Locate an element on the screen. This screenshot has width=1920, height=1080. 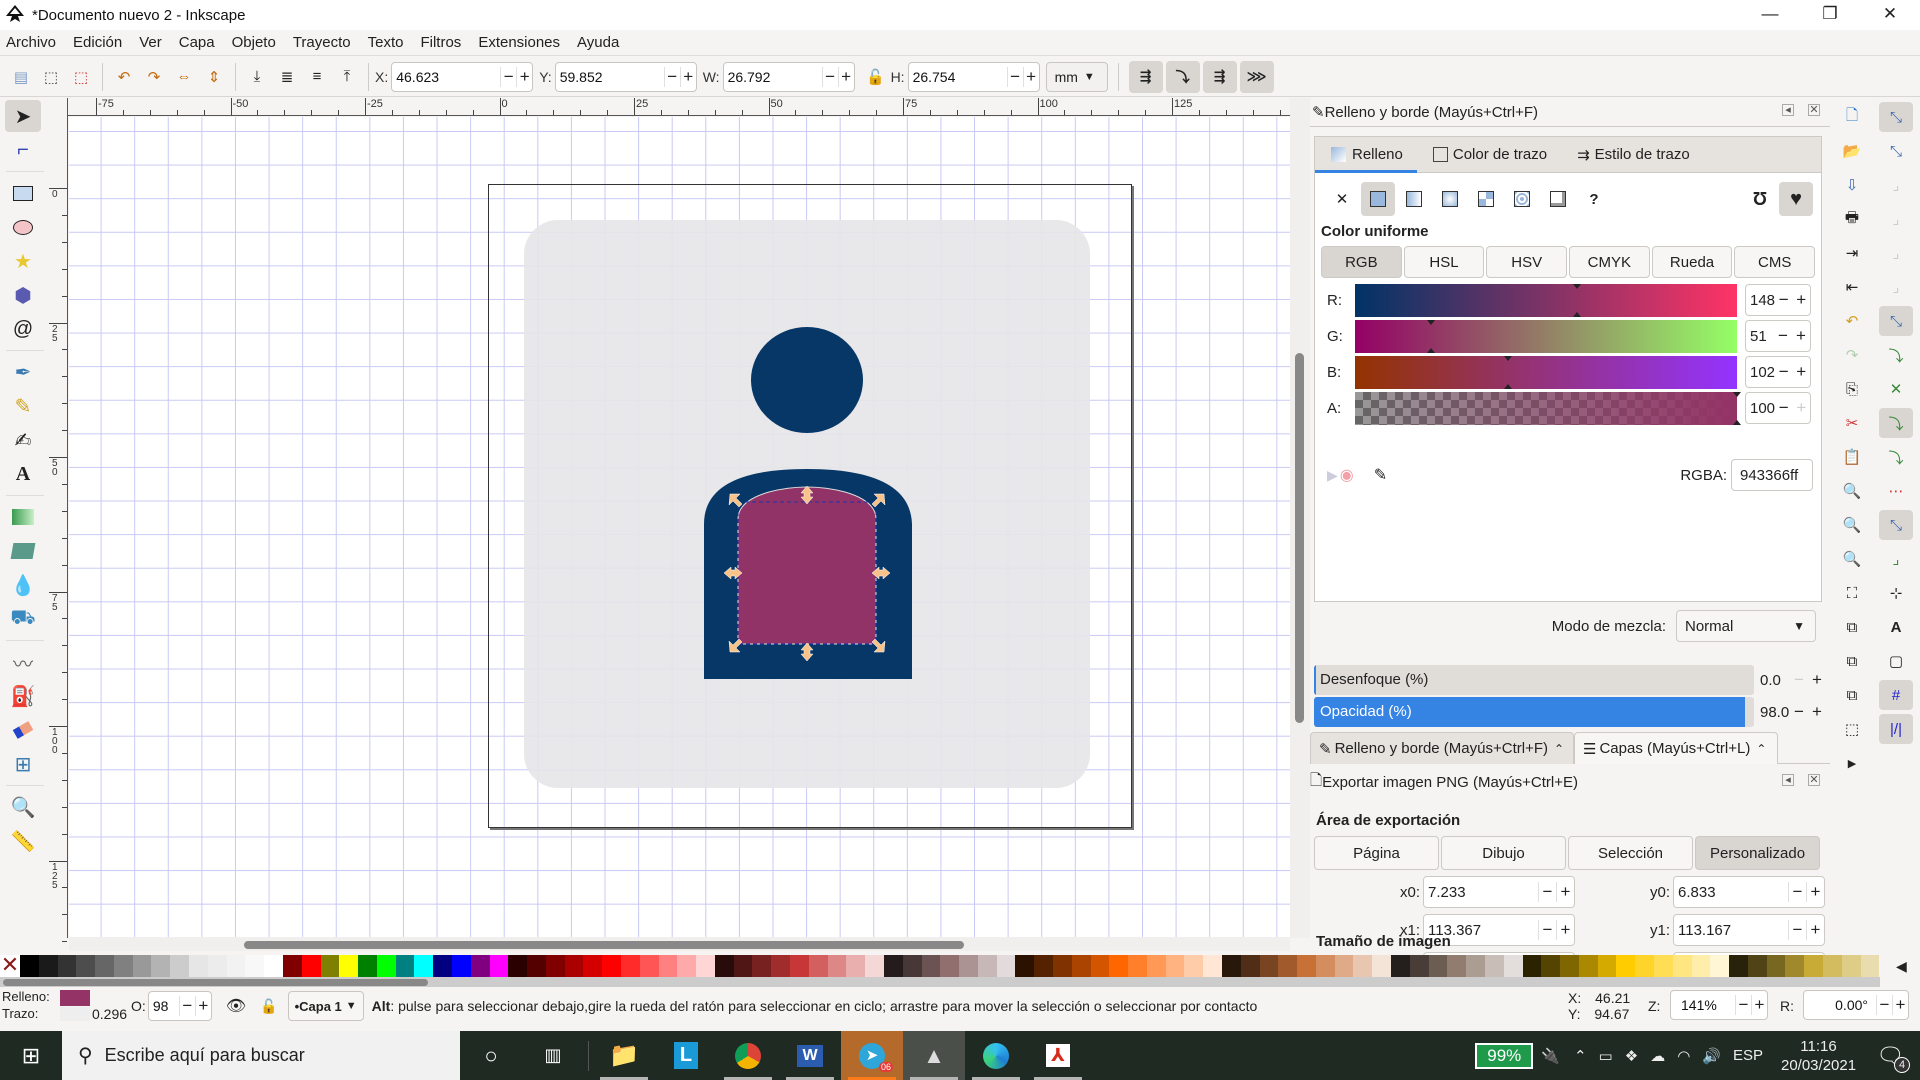
fill-rule-evenodd-button: Ʊ is located at coordinates (1760, 199).